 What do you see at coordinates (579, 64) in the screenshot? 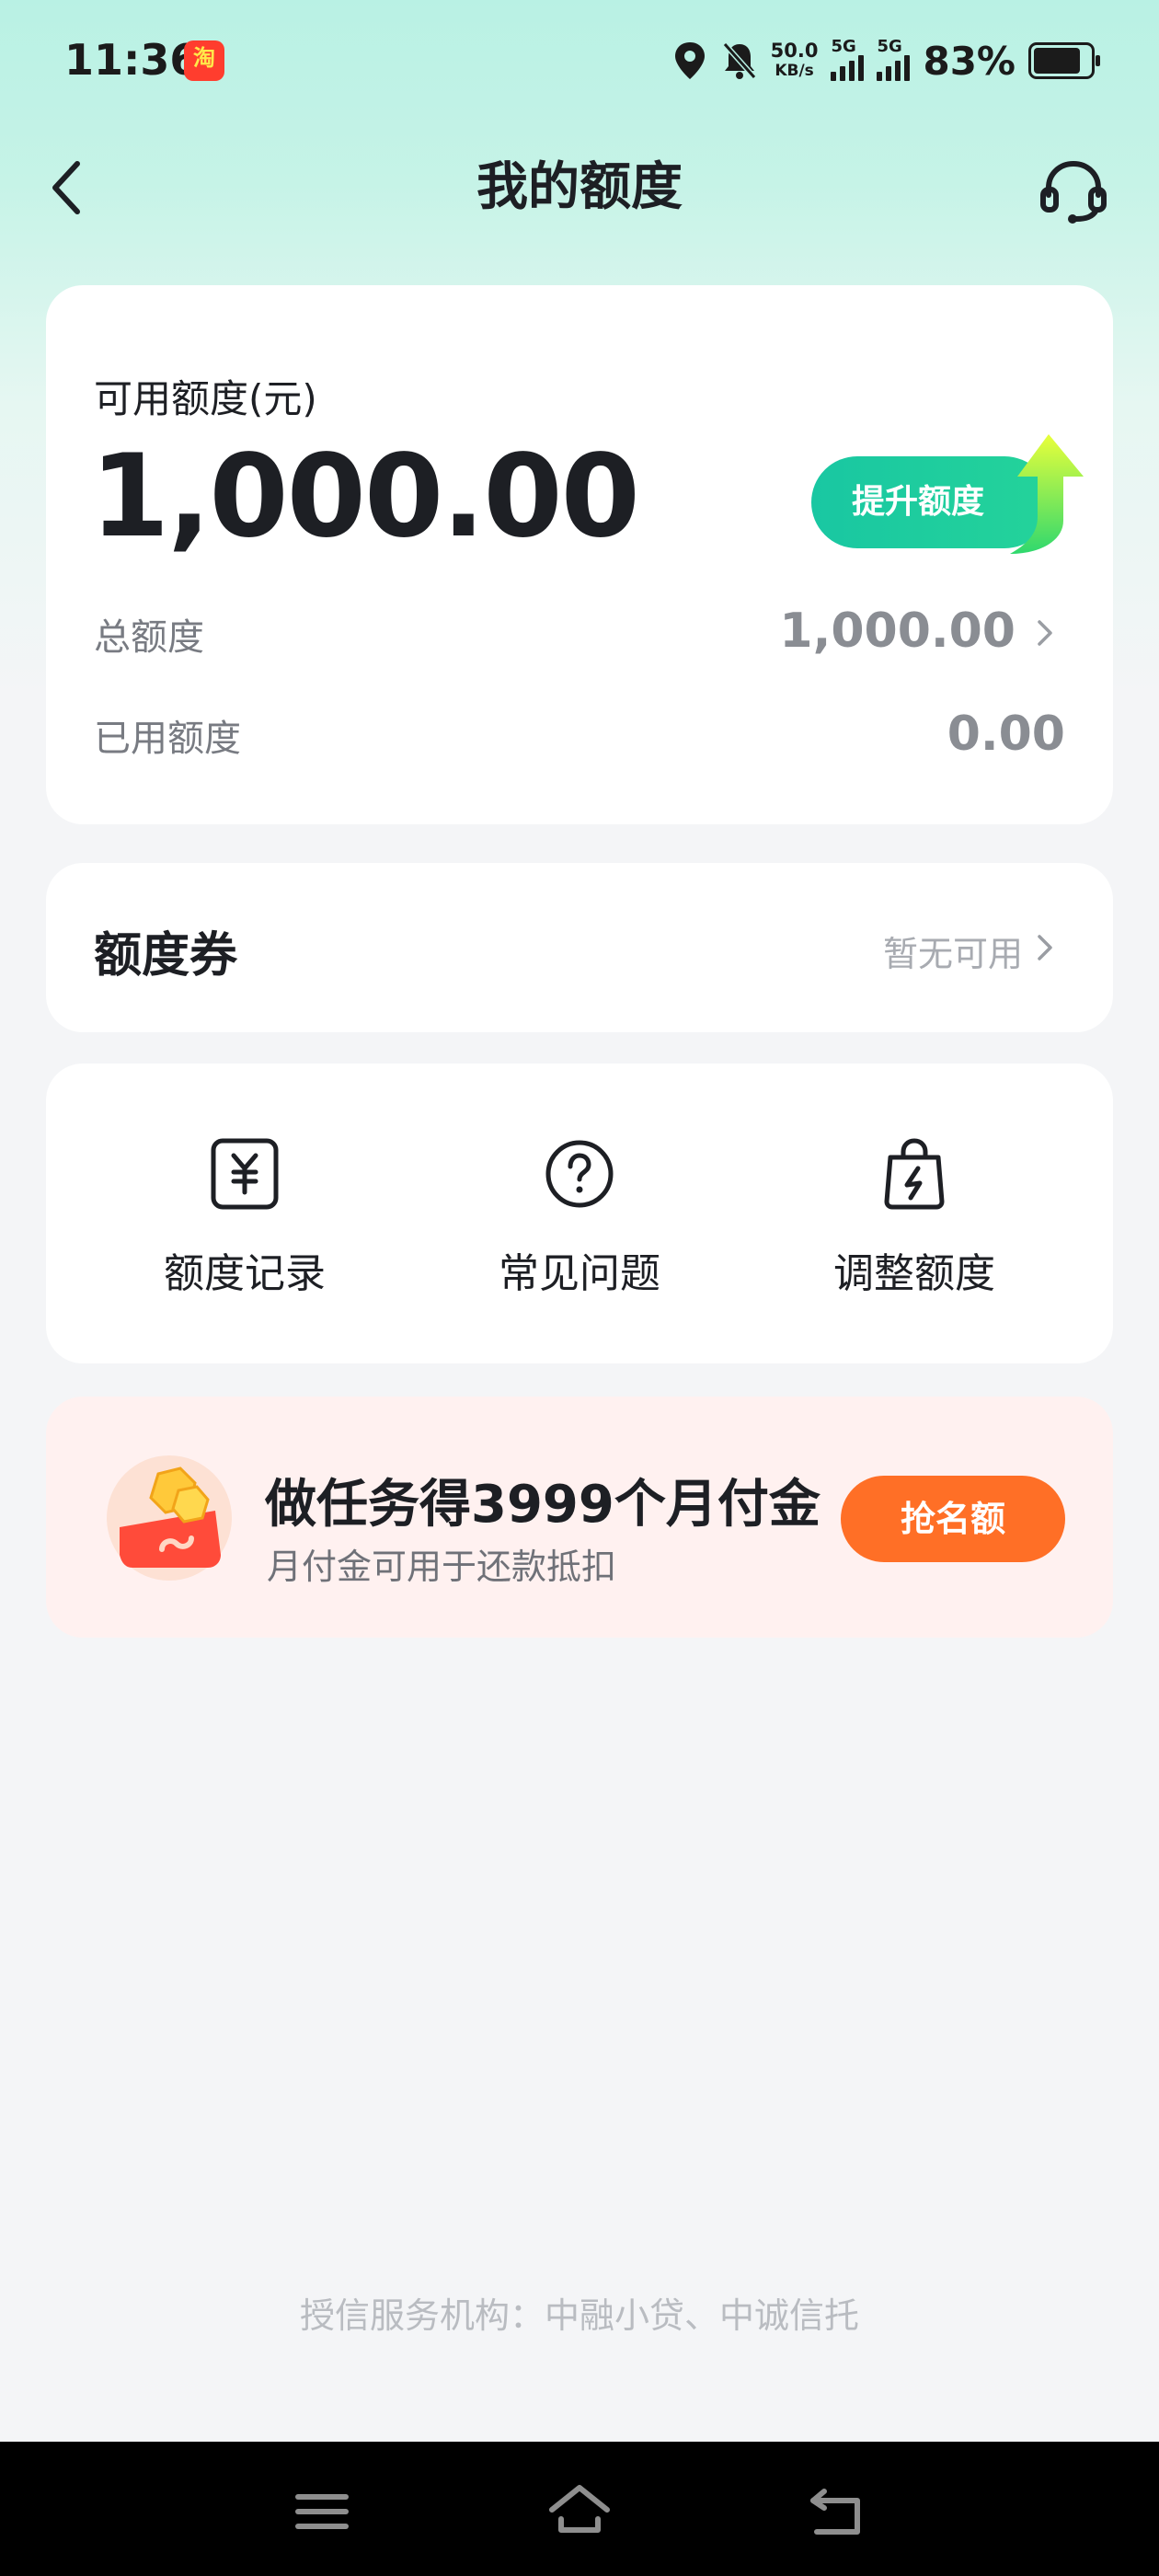
I see `status-bar: 11:36 淘 50.0 KB/s 5G 5G 83%` at bounding box center [579, 64].